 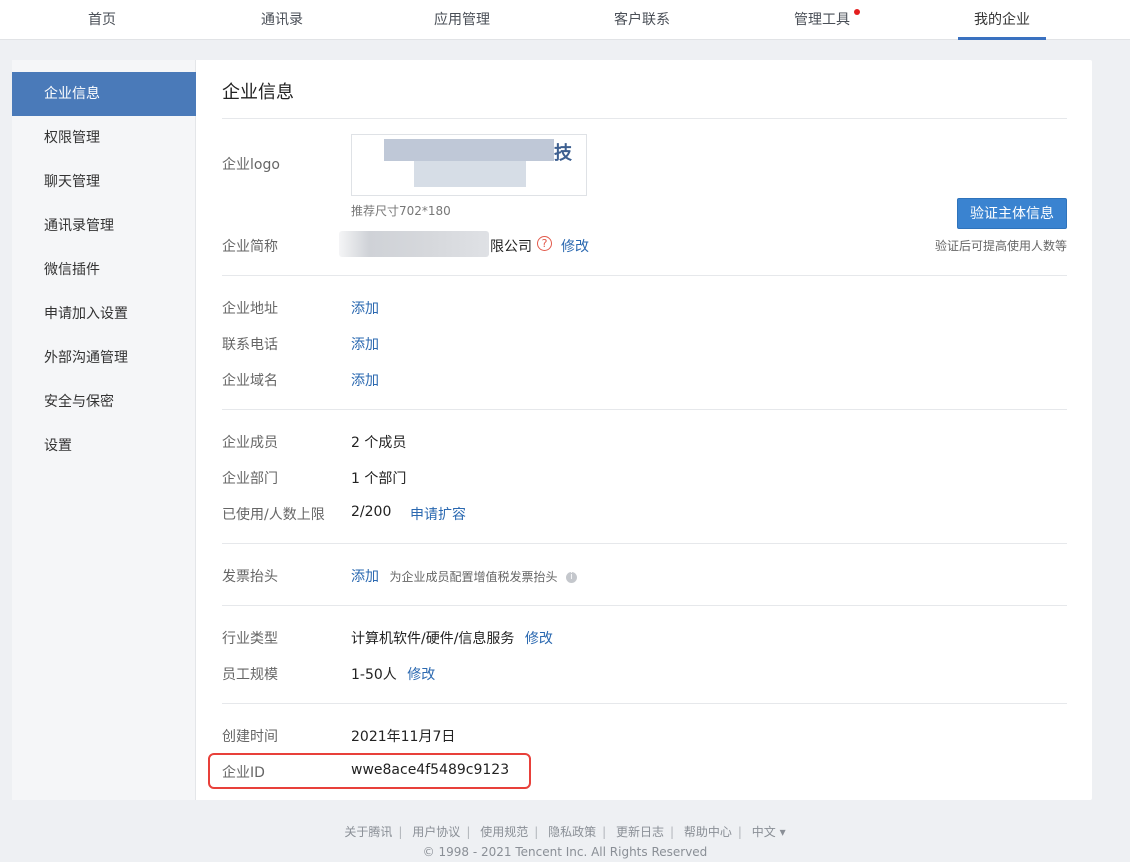 I want to click on page-title: 企业信息, so click(x=258, y=92).